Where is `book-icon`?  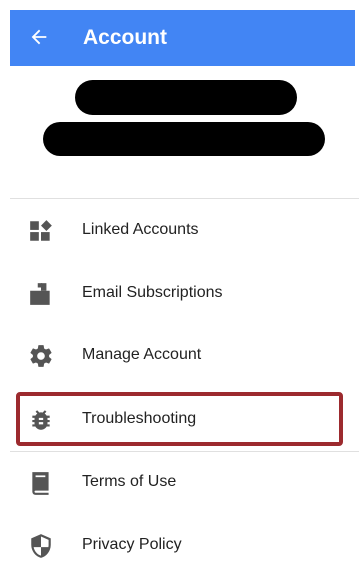 book-icon is located at coordinates (40, 483).